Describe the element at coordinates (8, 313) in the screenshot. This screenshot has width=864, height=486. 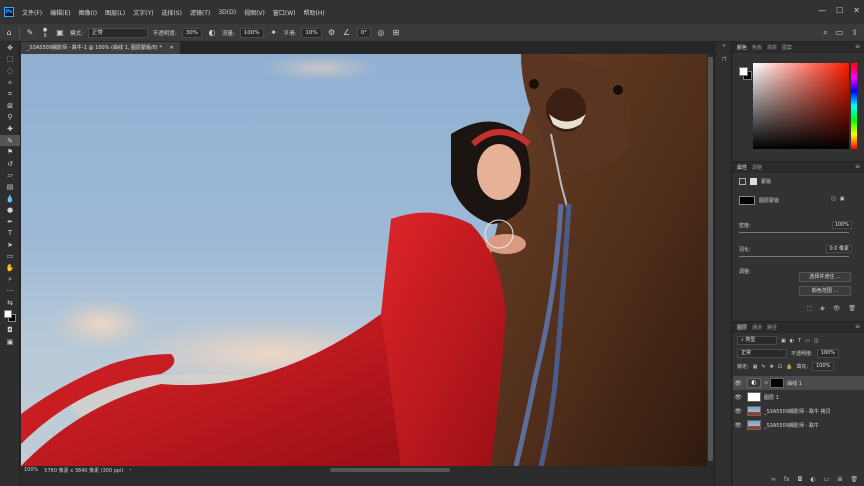
I see `foreground-color-swatch` at that location.